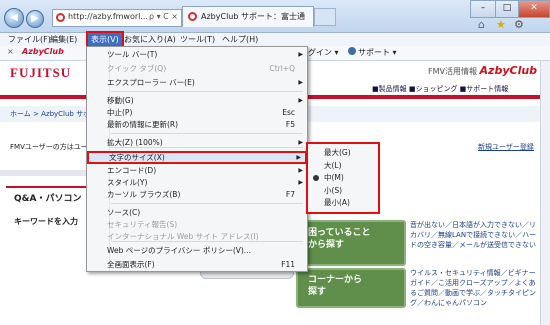  I want to click on menu-favorites: お気に入り(A), so click(150, 39).